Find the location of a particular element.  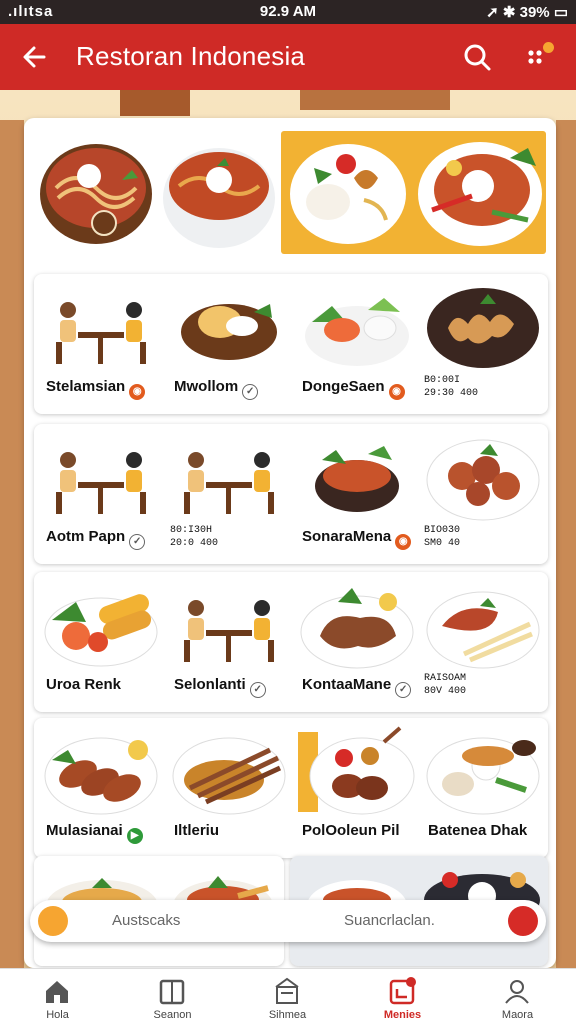

menu-item: Aotm Papn ✓ is located at coordinates (100, 494).